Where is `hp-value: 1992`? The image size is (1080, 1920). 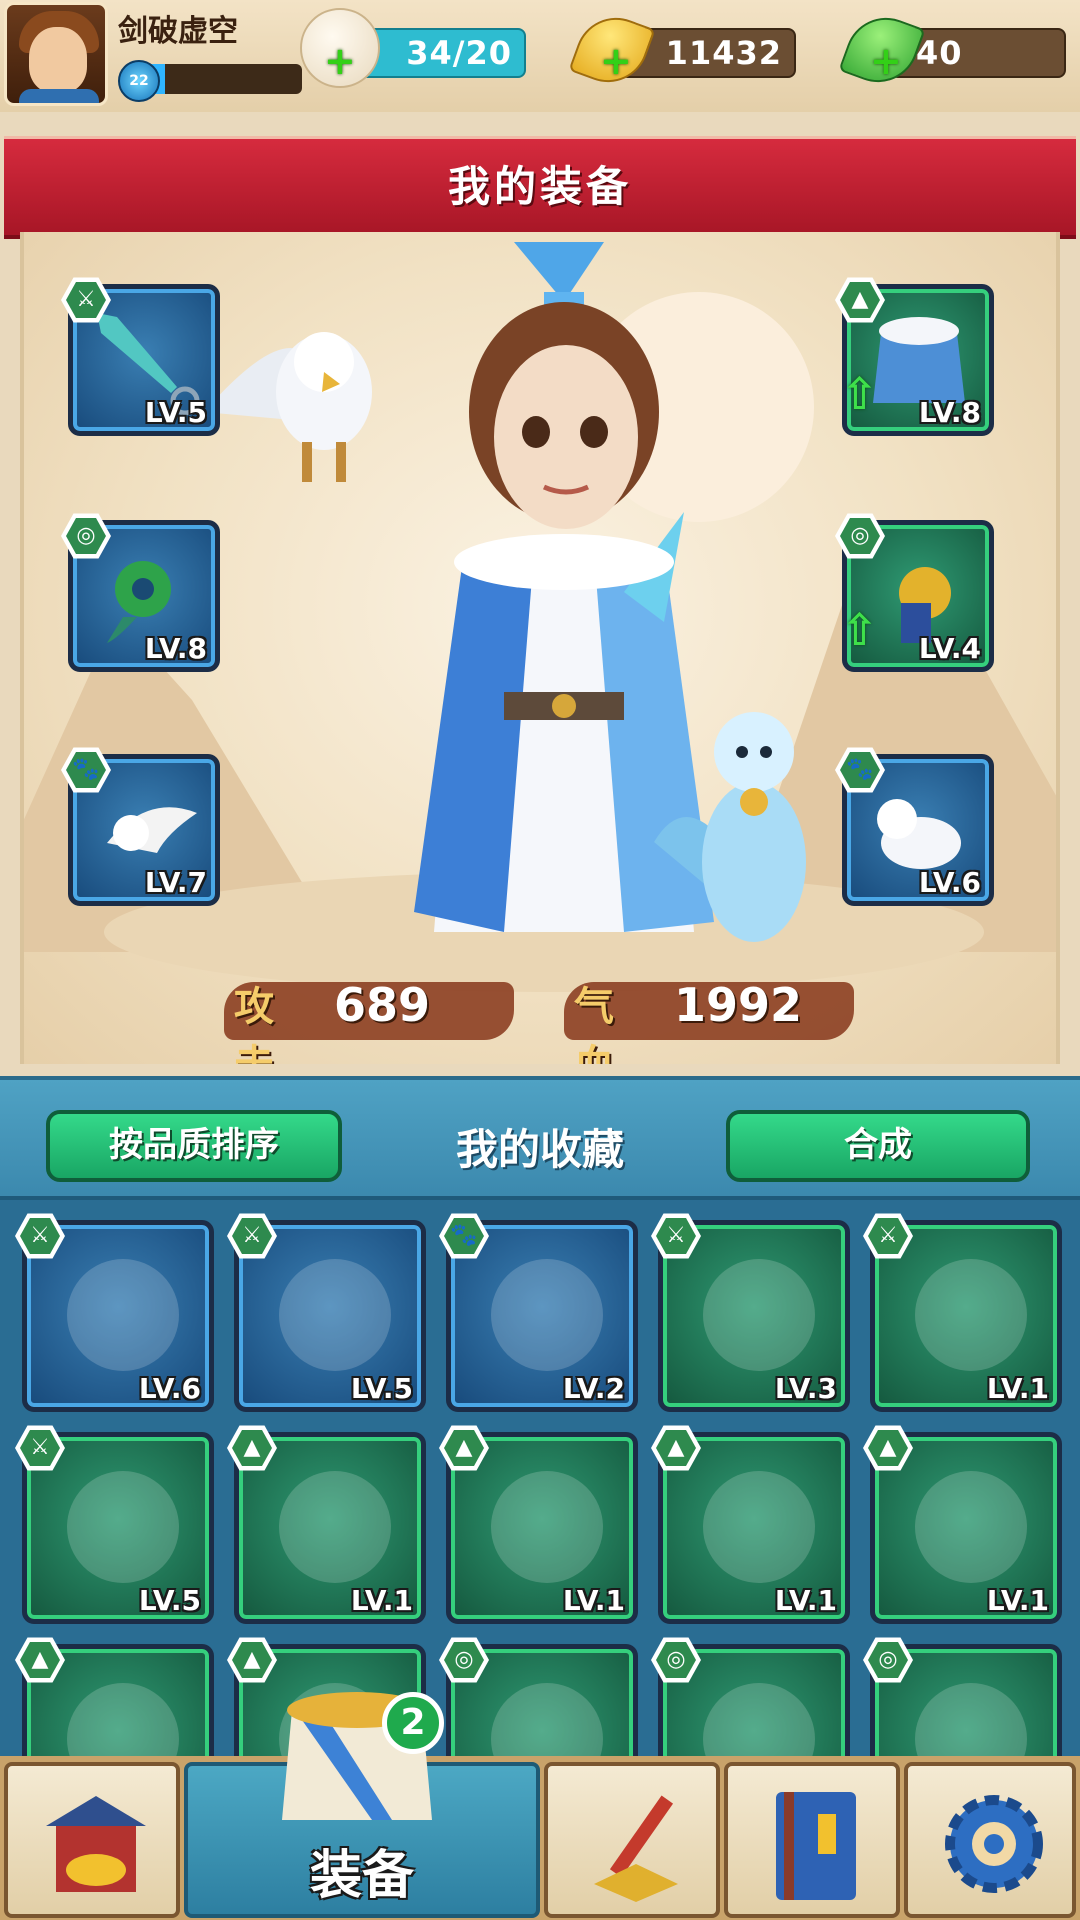
hp-value: 1992 is located at coordinates (738, 1005).